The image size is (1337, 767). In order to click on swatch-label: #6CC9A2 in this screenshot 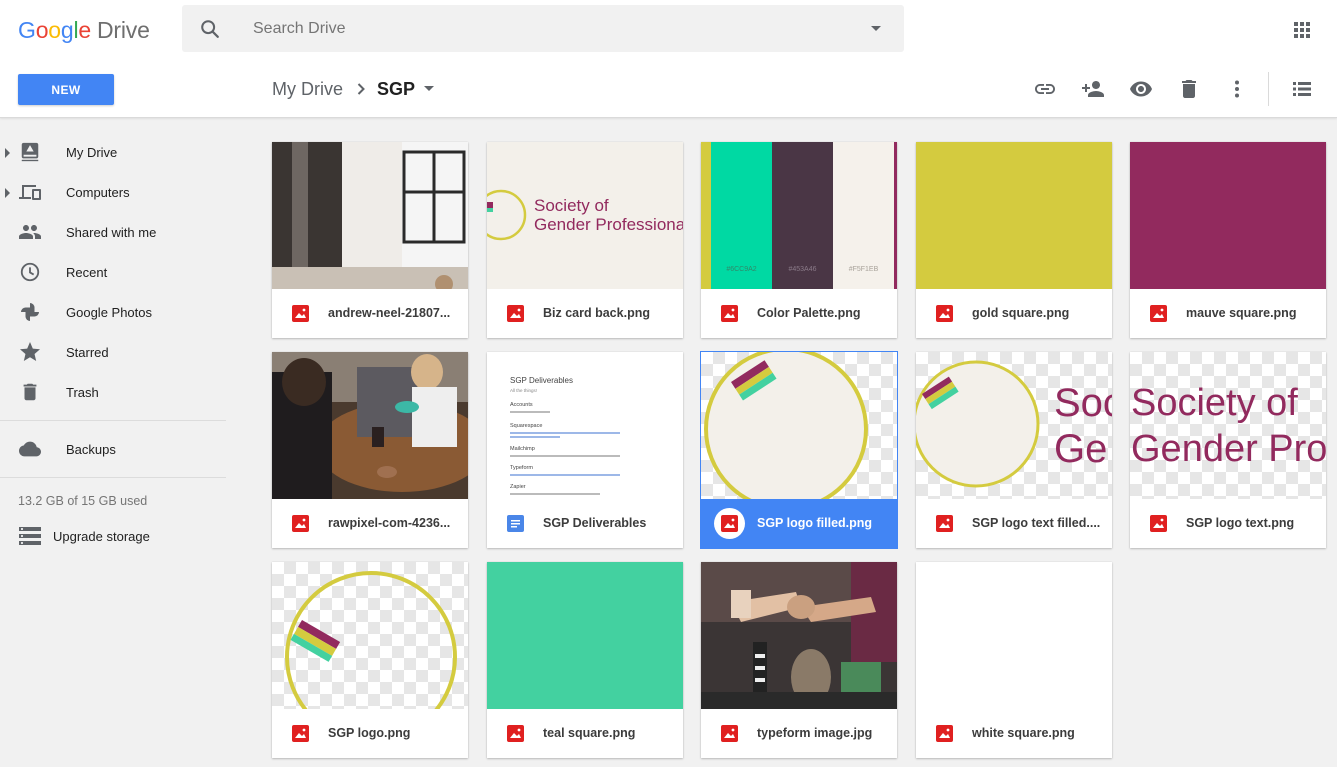, I will do `click(741, 269)`.